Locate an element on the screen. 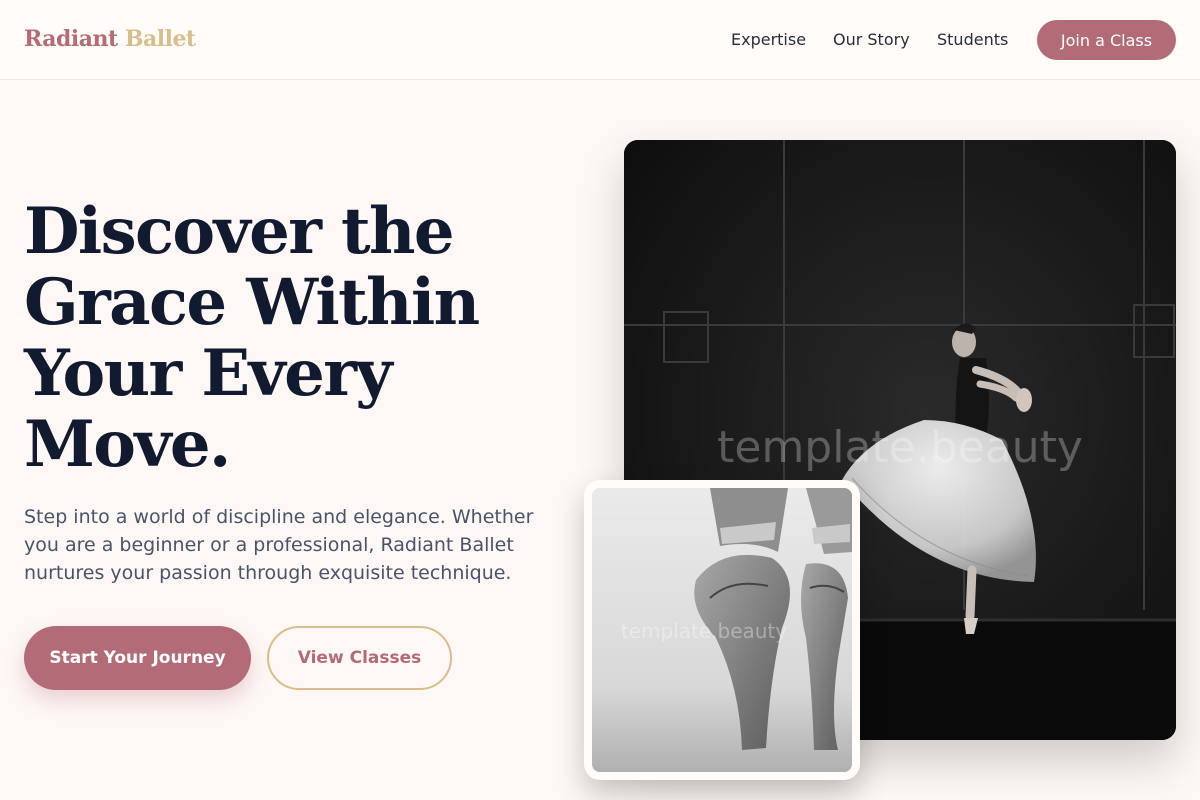  pointe-shoes-illustration: template.beauty is located at coordinates (722, 630).